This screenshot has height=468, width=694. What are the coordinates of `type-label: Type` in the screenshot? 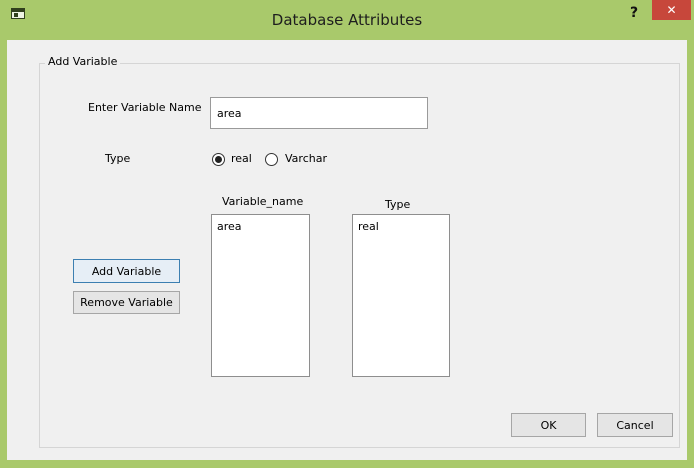 It's located at (118, 158).